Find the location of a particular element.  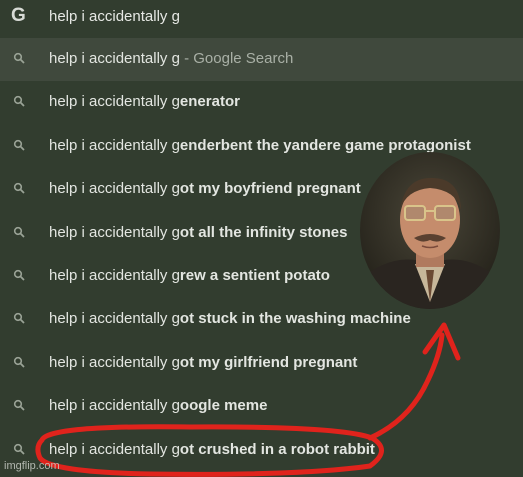

suggestion-text: help i accidentally g - Google Search is located at coordinates (171, 58).